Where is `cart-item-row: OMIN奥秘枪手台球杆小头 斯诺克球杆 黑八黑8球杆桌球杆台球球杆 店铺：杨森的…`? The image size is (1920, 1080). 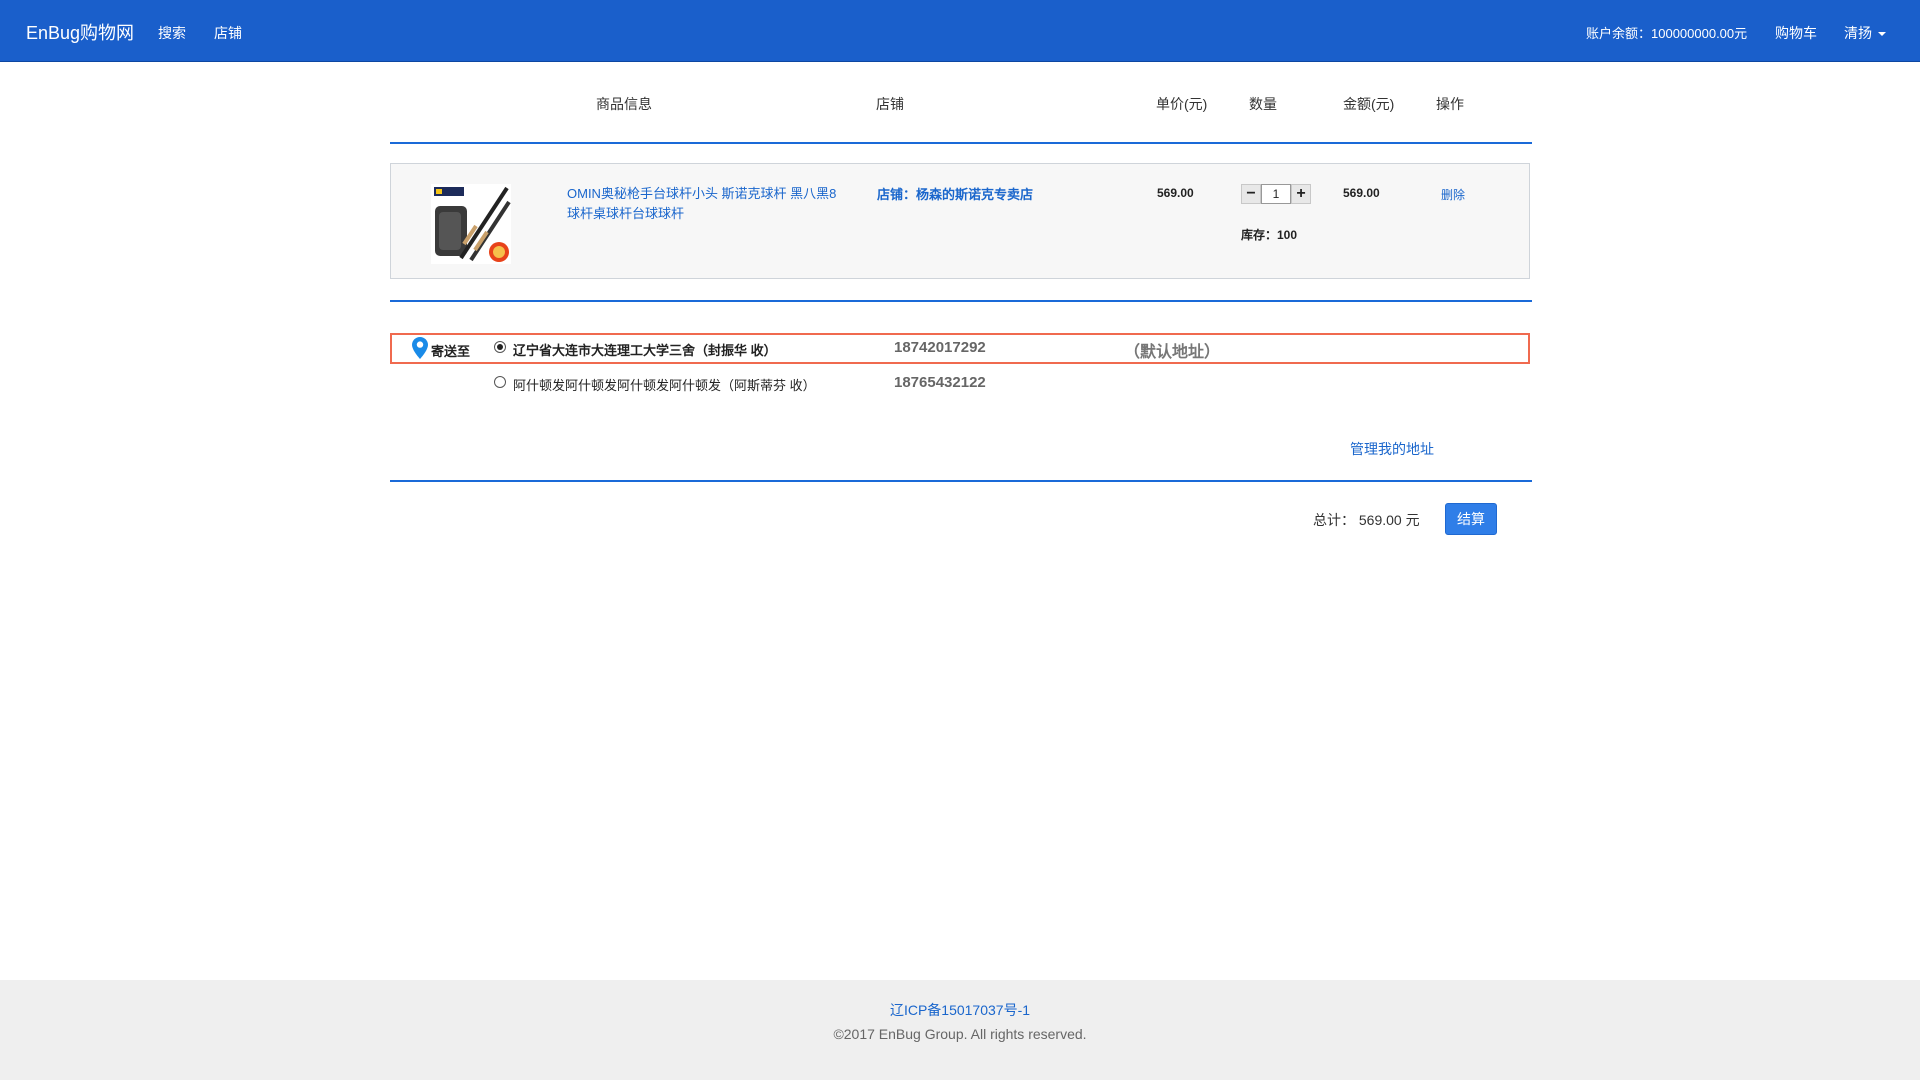
cart-item-row: OMIN奥秘枪手台球杆小头 斯诺克球杆 黑八黑8球杆桌球杆台球球杆 店铺：杨森的… is located at coordinates (960, 221).